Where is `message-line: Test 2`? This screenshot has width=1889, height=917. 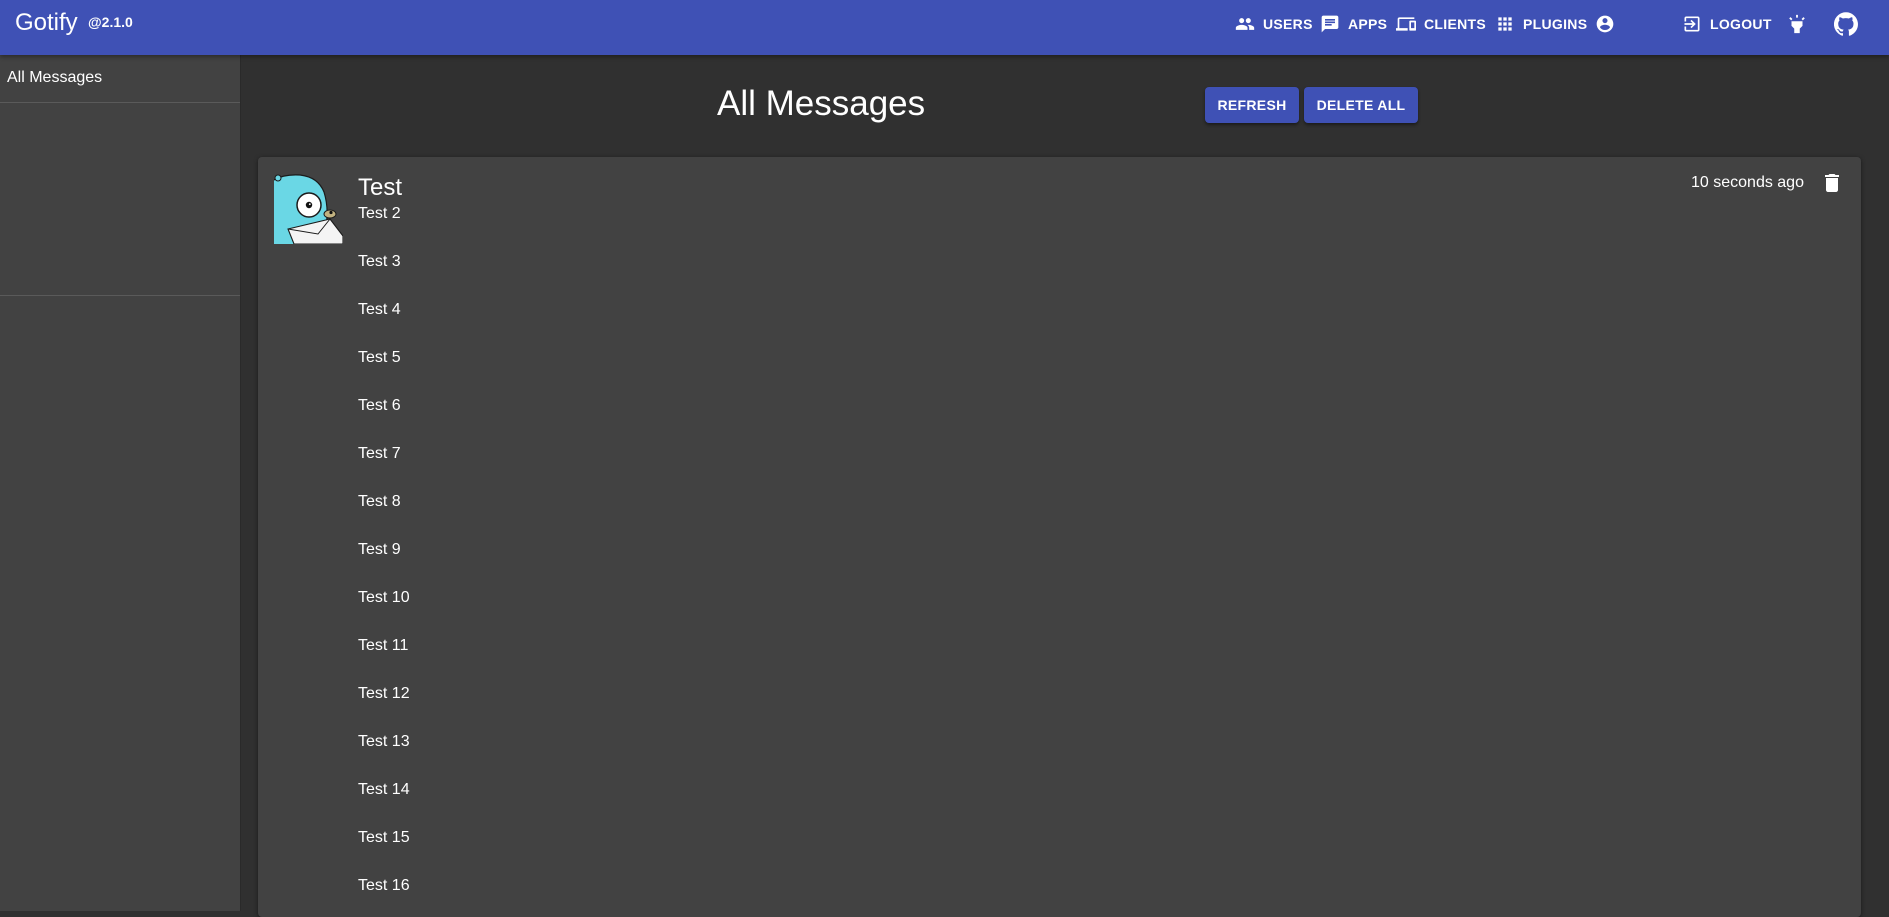 message-line: Test 2 is located at coordinates (379, 213).